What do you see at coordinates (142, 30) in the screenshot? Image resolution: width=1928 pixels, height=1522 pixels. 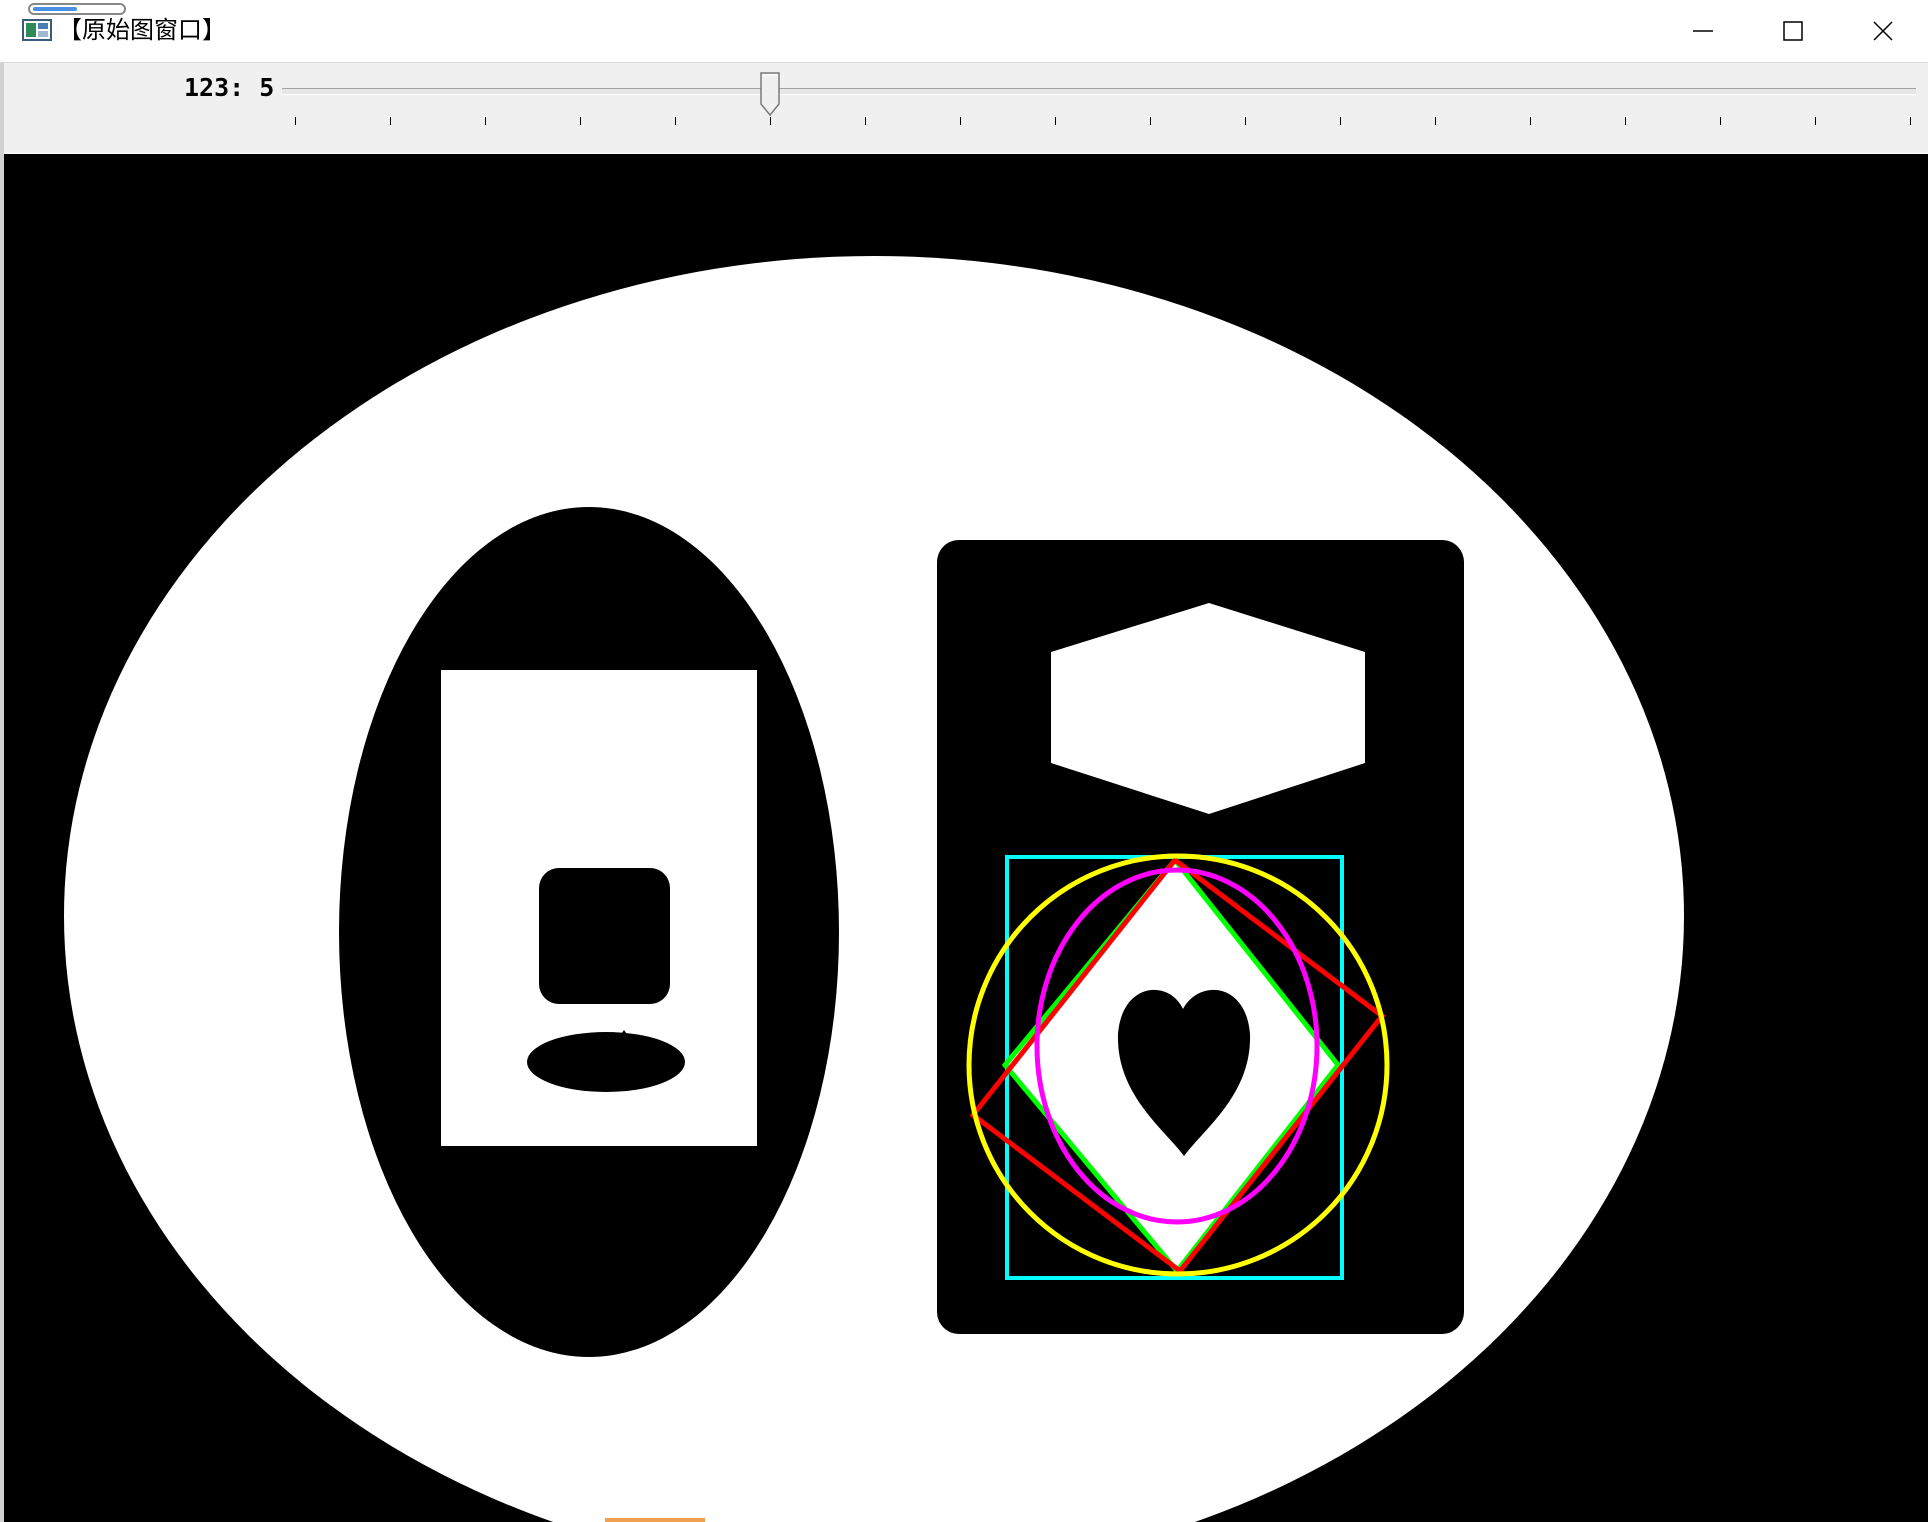 I see `window-title: 【原始图窗口】` at bounding box center [142, 30].